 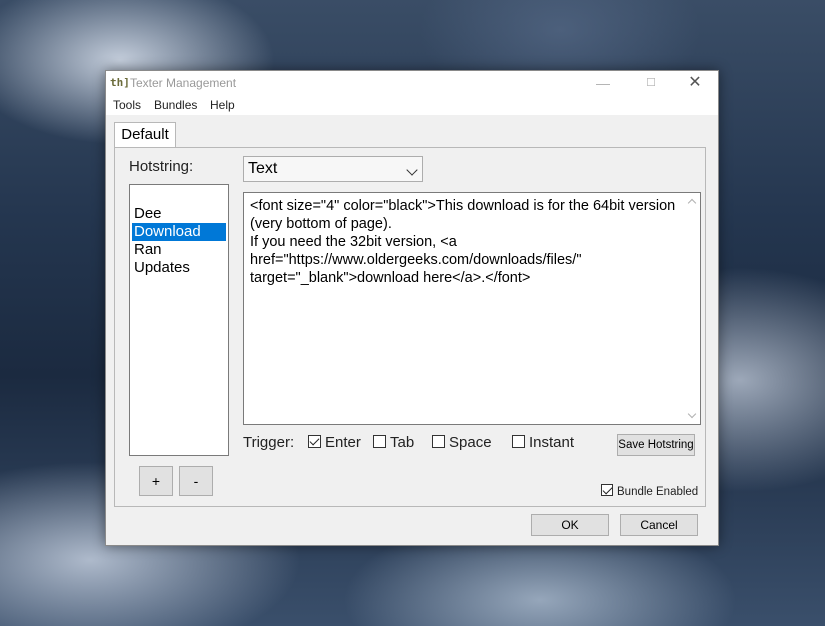 I want to click on menu-bar: Tools Bundles Help, so click(x=412, y=105).